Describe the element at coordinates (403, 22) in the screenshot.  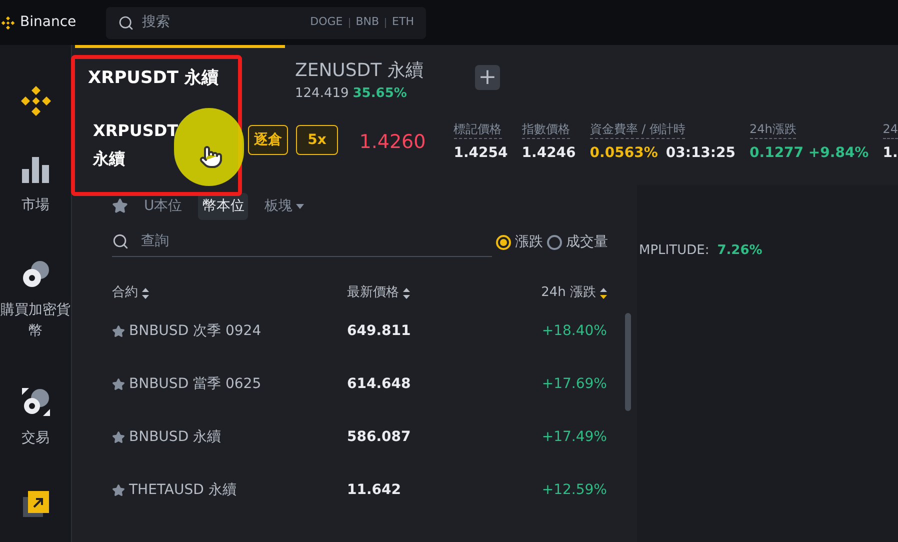
I see `search-suggestion: ETH` at that location.